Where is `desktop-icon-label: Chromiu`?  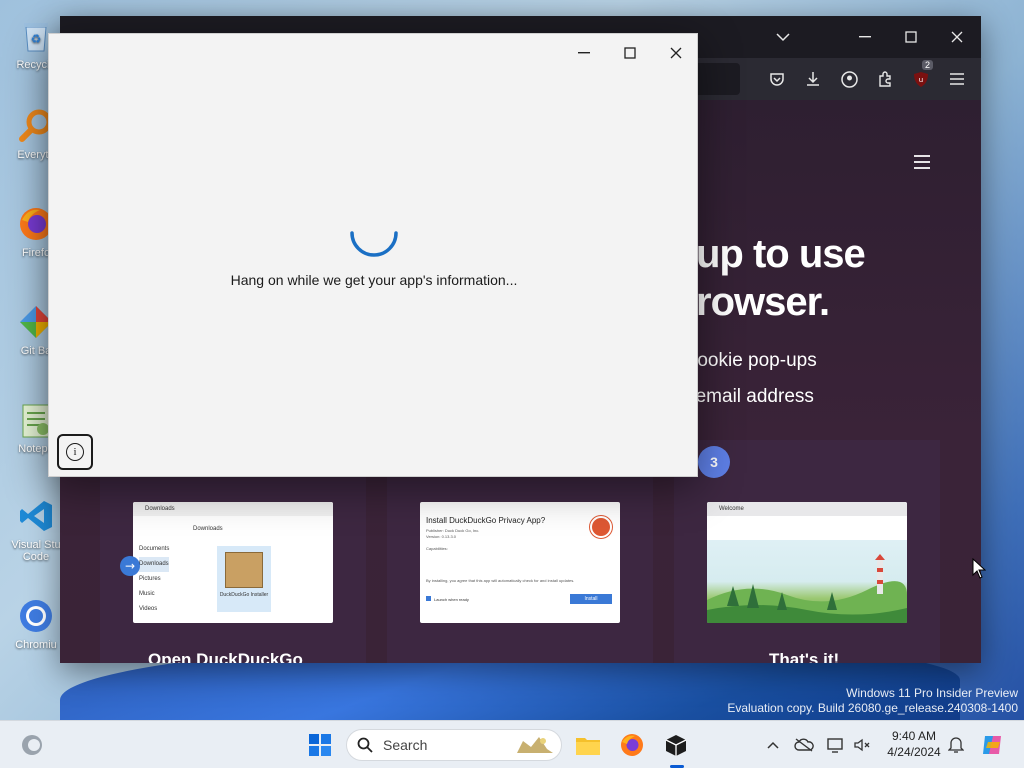
desktop-icon-label: Chromiu is located at coordinates (36, 645).